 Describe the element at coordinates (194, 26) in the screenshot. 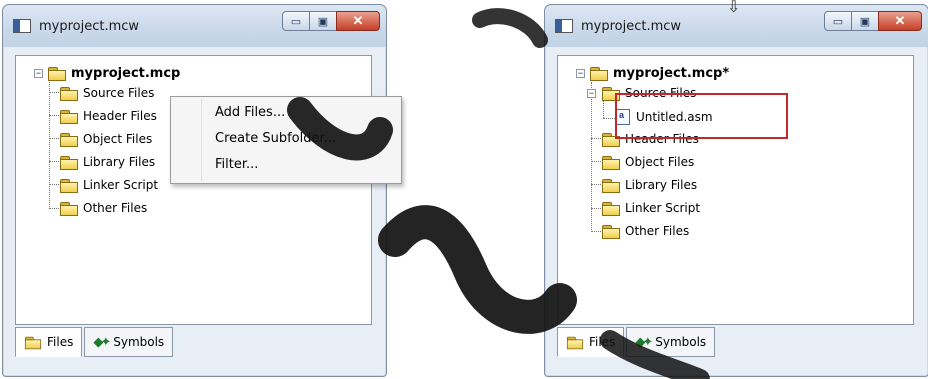

I see `title-bar: myproject.mcw ▭ ▣ ✕` at that location.